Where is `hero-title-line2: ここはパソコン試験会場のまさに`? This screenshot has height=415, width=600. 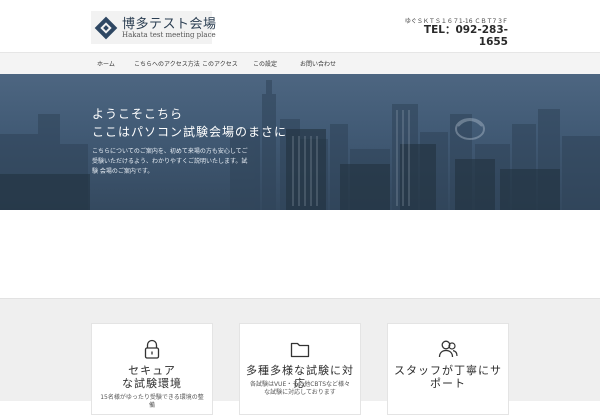 hero-title-line2: ここはパソコン試験会場のまさに is located at coordinates (190, 132).